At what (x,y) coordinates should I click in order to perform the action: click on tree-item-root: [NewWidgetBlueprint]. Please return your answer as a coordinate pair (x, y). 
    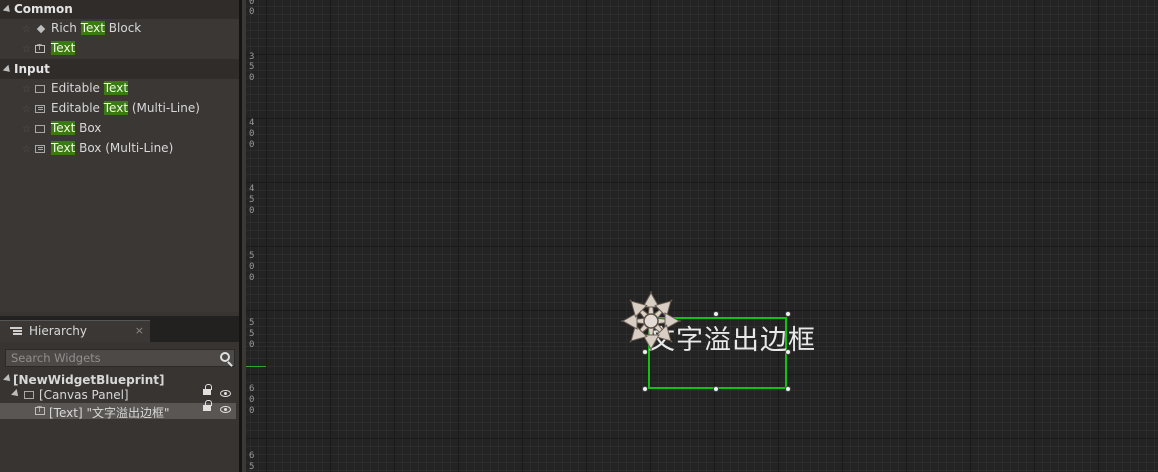
    Looking at the image, I should click on (119, 380).